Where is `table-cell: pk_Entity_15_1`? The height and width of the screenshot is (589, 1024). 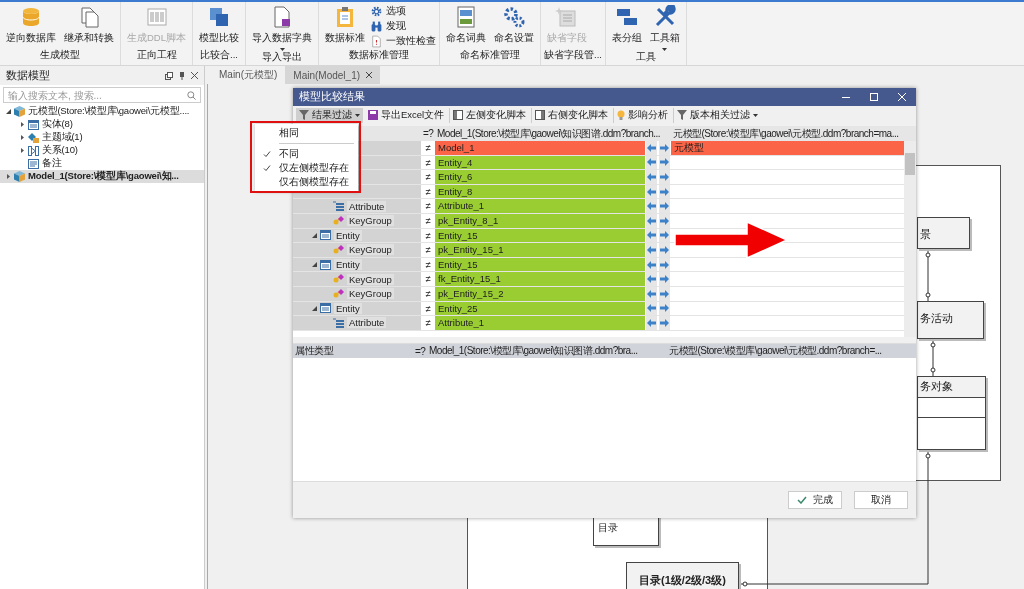 table-cell: pk_Entity_15_1 is located at coordinates (540, 250).